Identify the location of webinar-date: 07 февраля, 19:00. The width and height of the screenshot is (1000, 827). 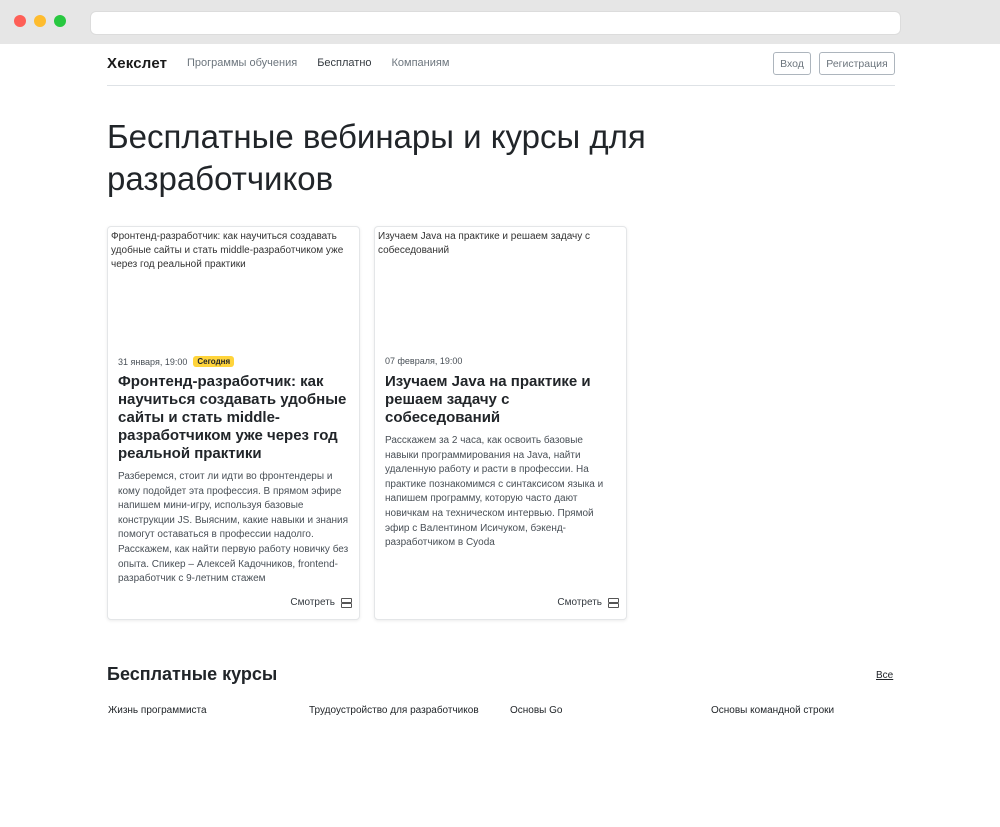
(424, 361).